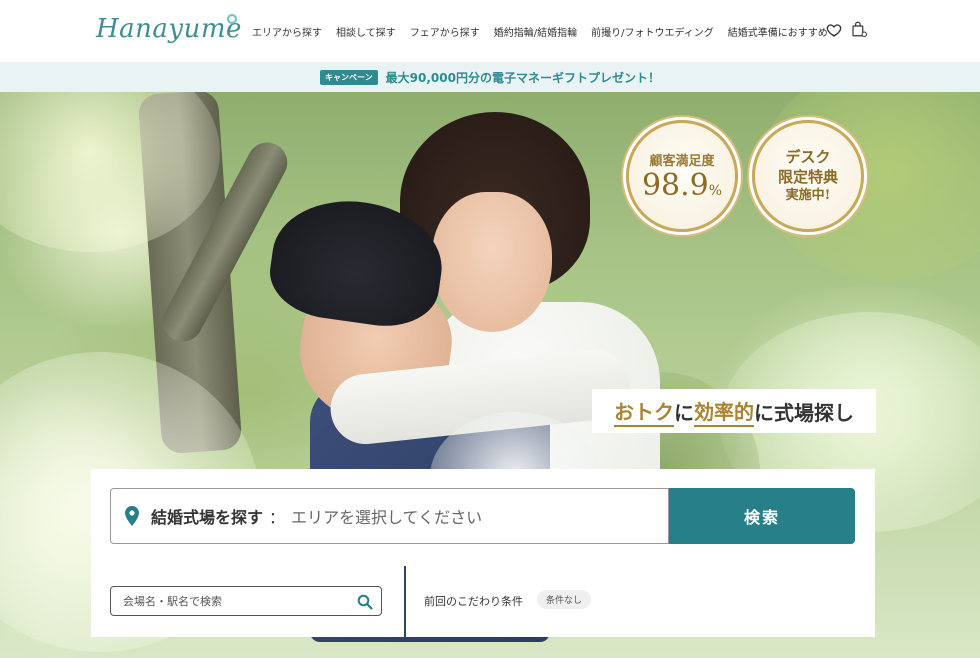 The width and height of the screenshot is (980, 658). I want to click on previous-conditions-label: 前回のこだわり条件, so click(473, 601).